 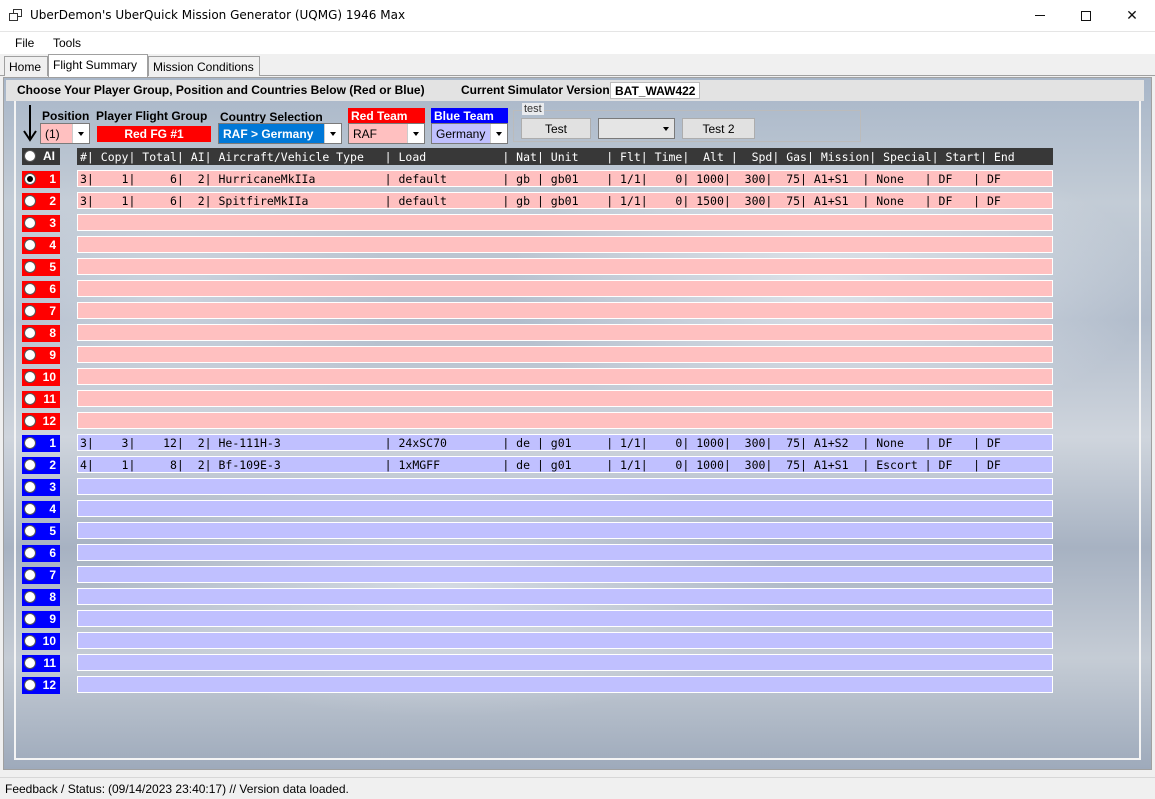 What do you see at coordinates (537, 90) in the screenshot?
I see `sim-version-label: Current Simulator Version:` at bounding box center [537, 90].